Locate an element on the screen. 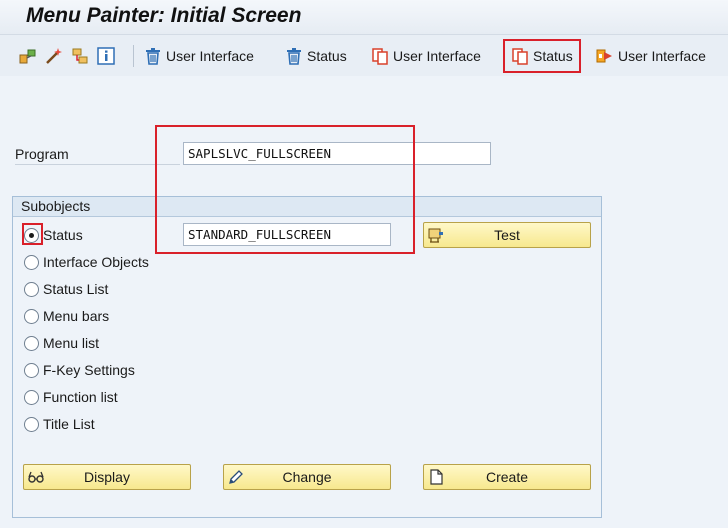 The width and height of the screenshot is (728, 528). radio-status: Status is located at coordinates (53, 235).